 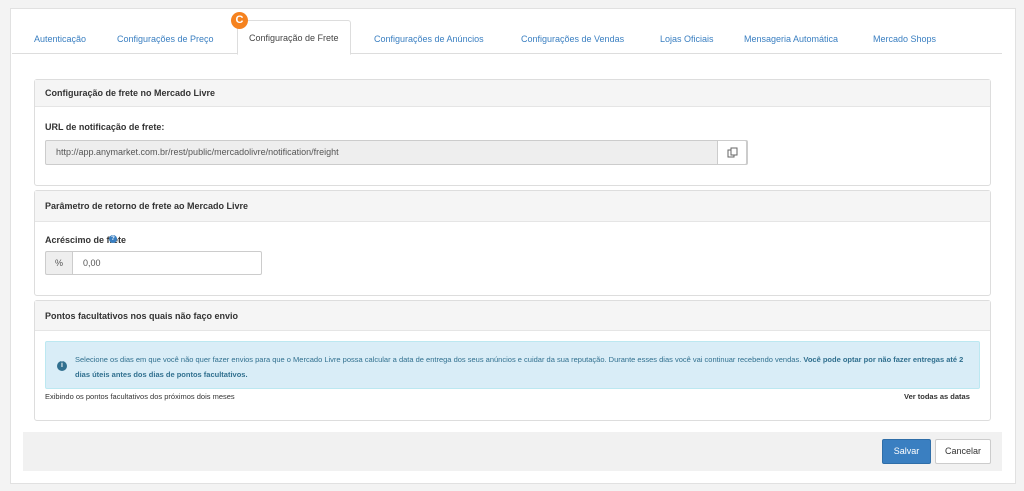 I want to click on copy-url-button, so click(x=732, y=152).